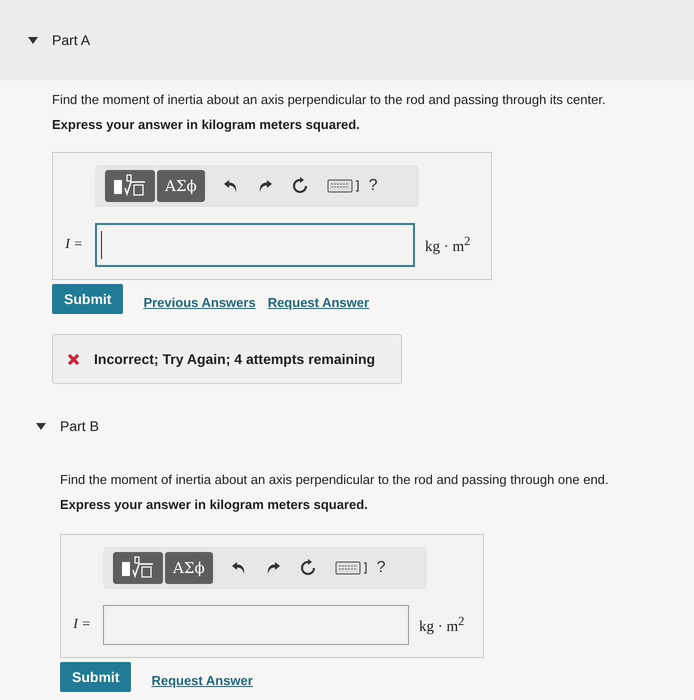 This screenshot has height=700, width=694. I want to click on feedback-text: Incorrect; Try Again; 4 attempts remaining, so click(235, 359).